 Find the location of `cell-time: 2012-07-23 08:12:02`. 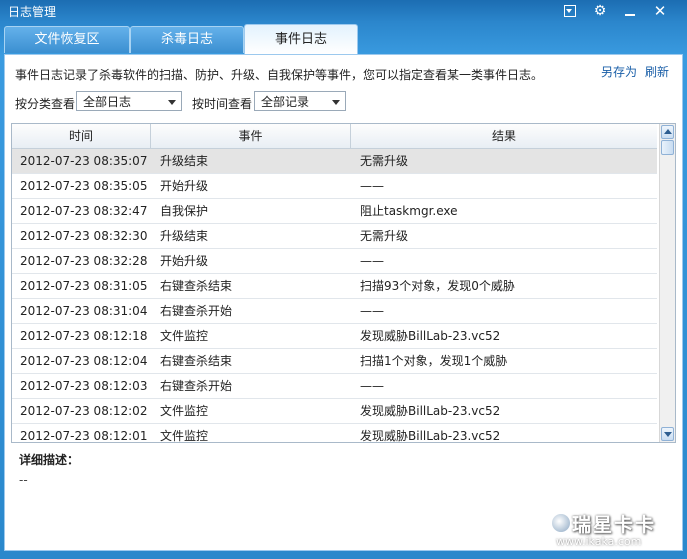

cell-time: 2012-07-23 08:12:02 is located at coordinates (84, 411).